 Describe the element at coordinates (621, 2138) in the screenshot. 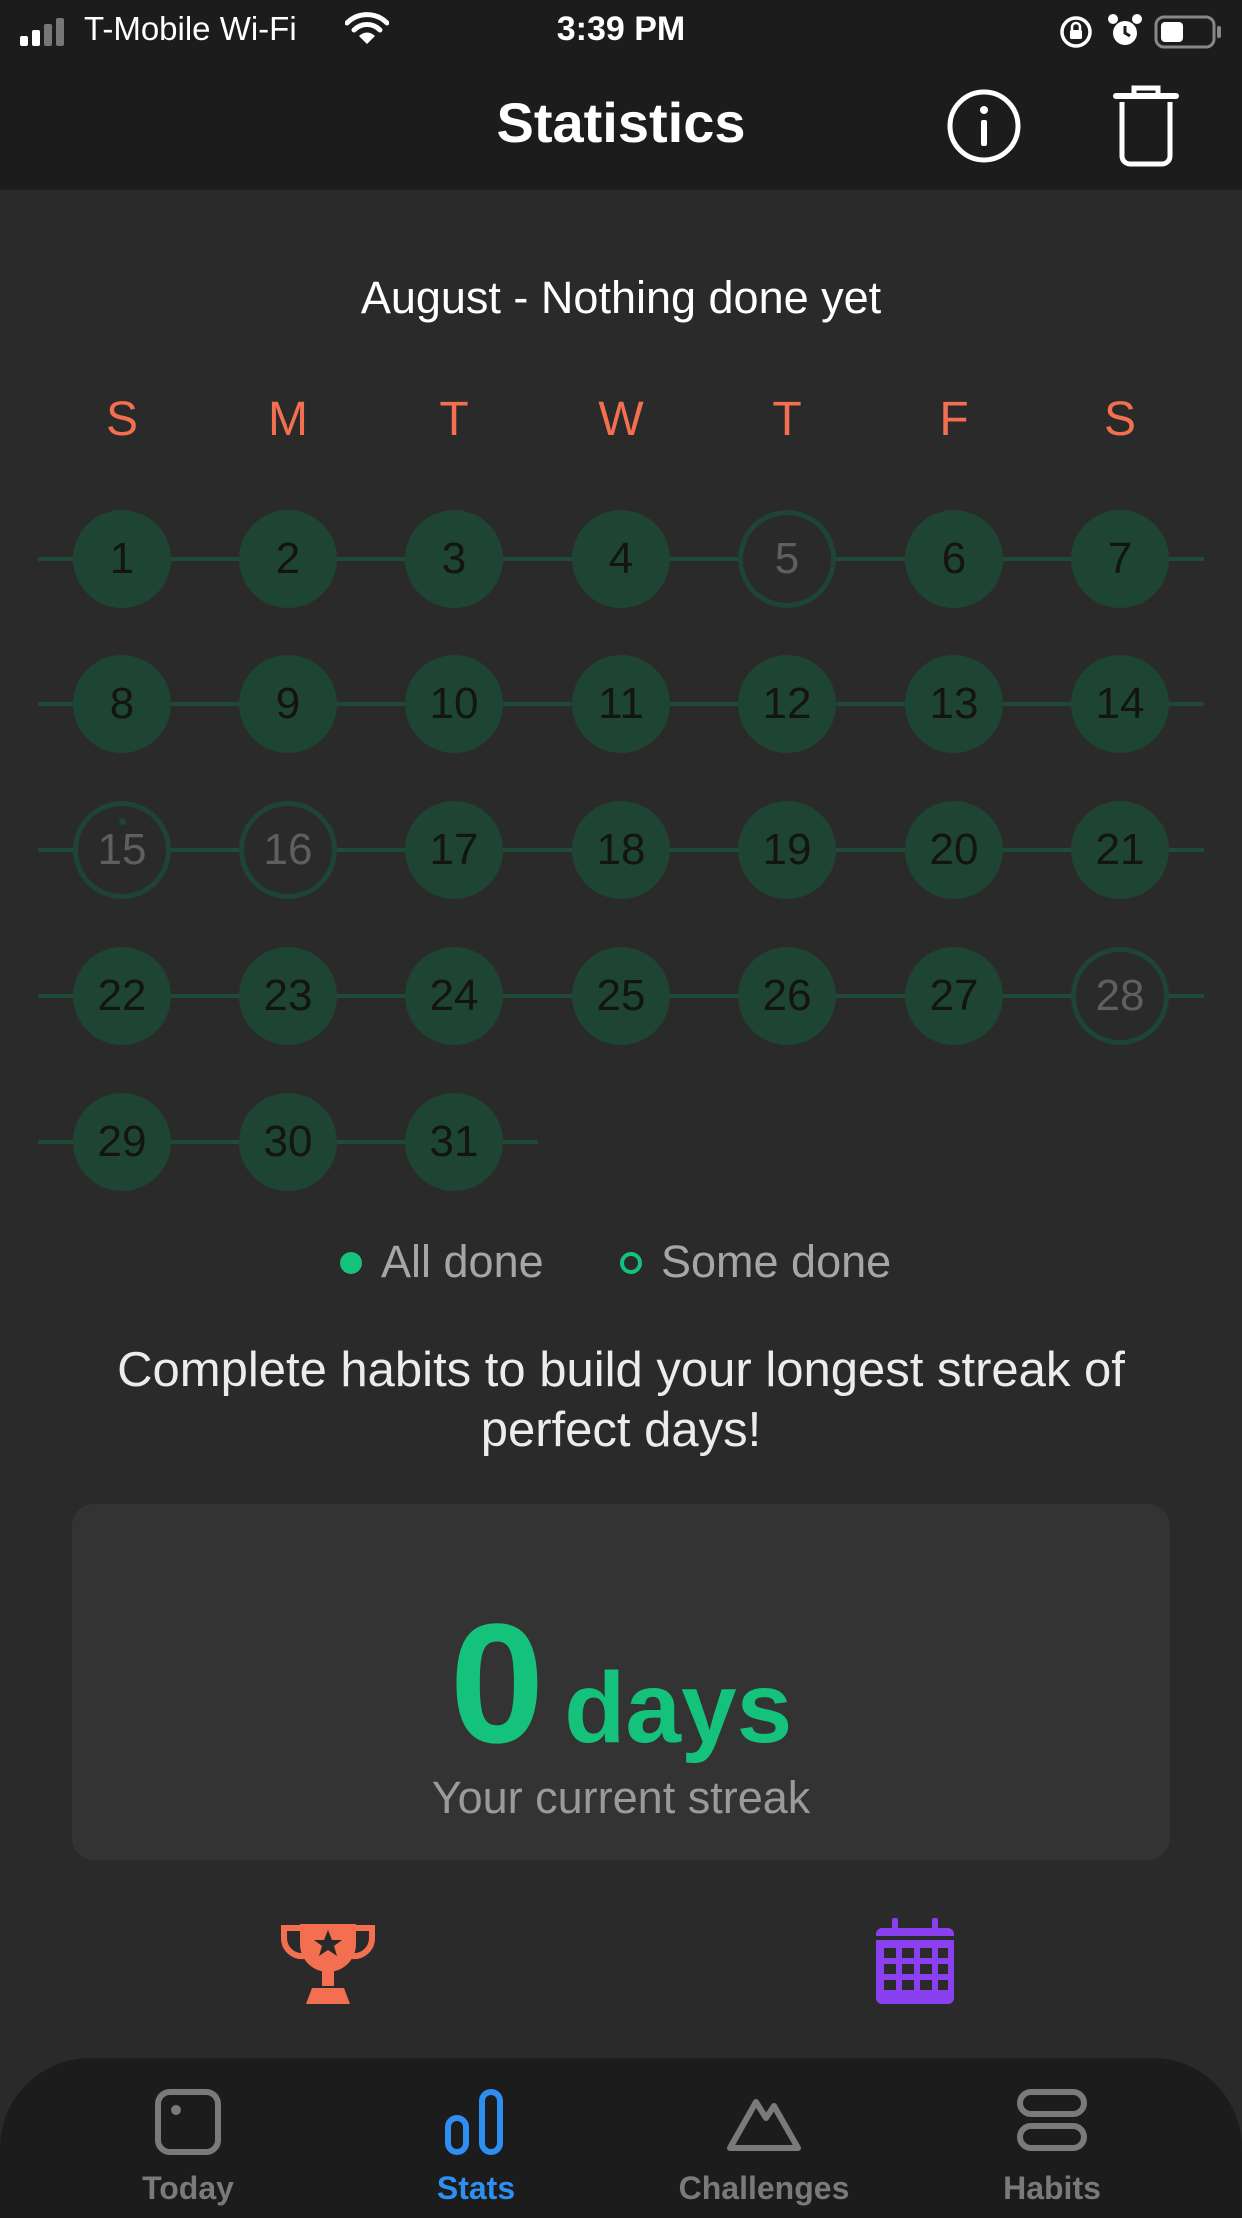

I see `bottom-tab-bar: Today Stats Challenges Habits` at that location.